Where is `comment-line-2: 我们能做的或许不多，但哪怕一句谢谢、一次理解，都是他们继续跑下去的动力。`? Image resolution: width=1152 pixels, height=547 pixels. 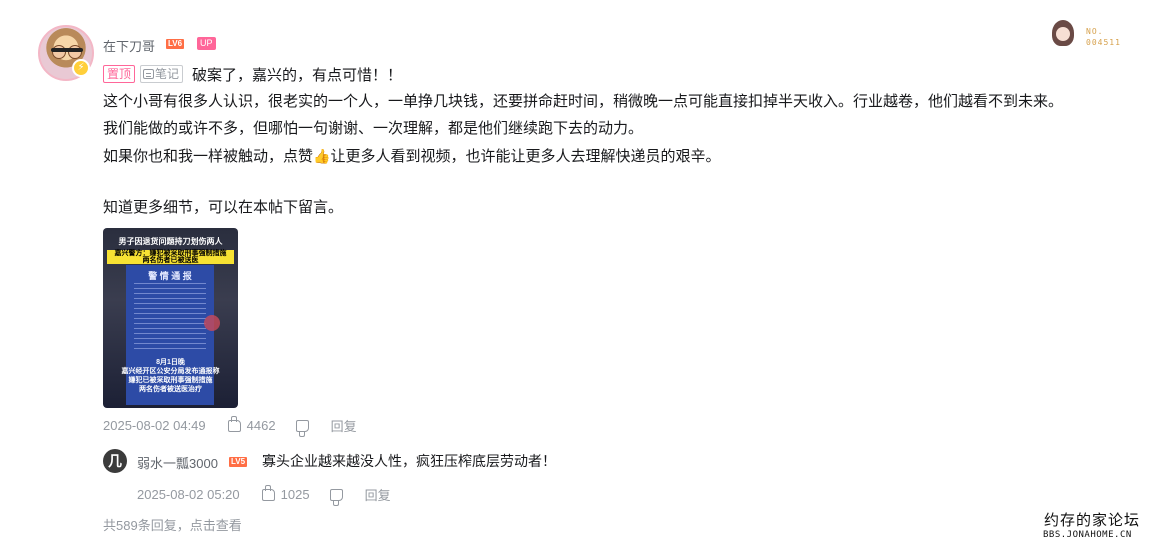
comment-line-2: 我们能做的或许不多，但哪怕一句谢谢、一次理解，都是他们继续跑下去的动力。 is located at coordinates (373, 128).